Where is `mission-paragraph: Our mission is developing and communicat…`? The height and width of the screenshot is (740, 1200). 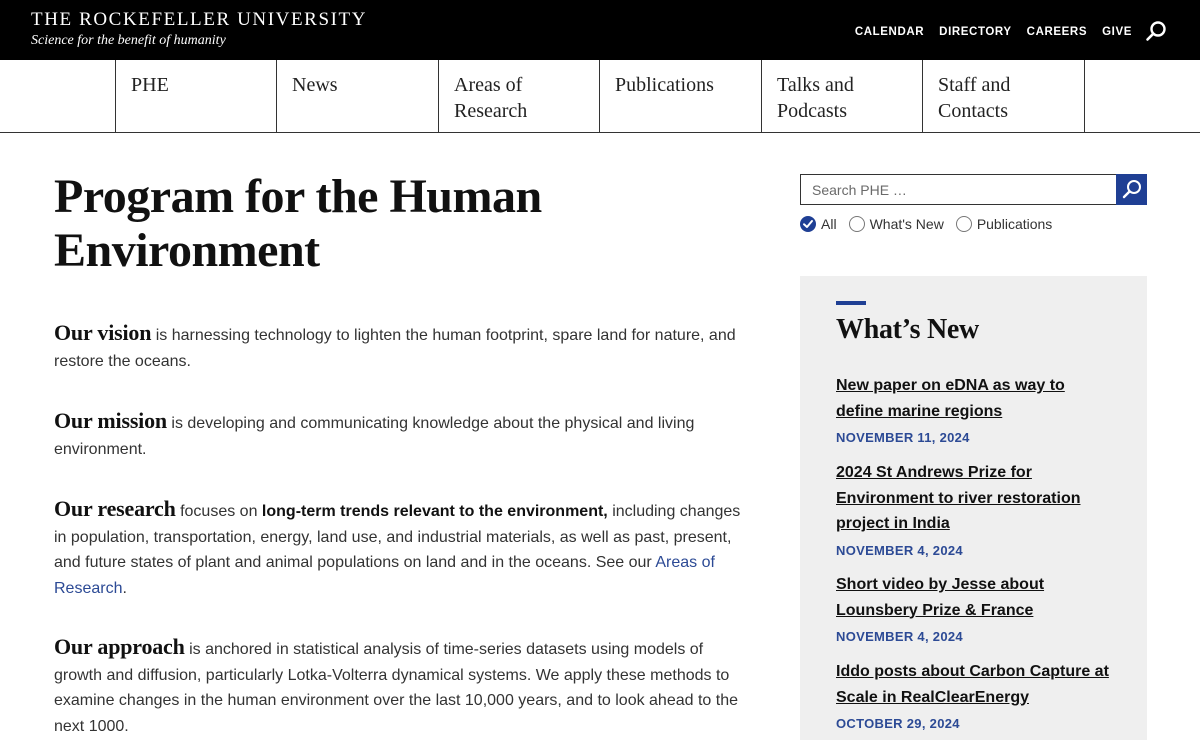
mission-paragraph: Our mission is developing and communicat… is located at coordinates (404, 435).